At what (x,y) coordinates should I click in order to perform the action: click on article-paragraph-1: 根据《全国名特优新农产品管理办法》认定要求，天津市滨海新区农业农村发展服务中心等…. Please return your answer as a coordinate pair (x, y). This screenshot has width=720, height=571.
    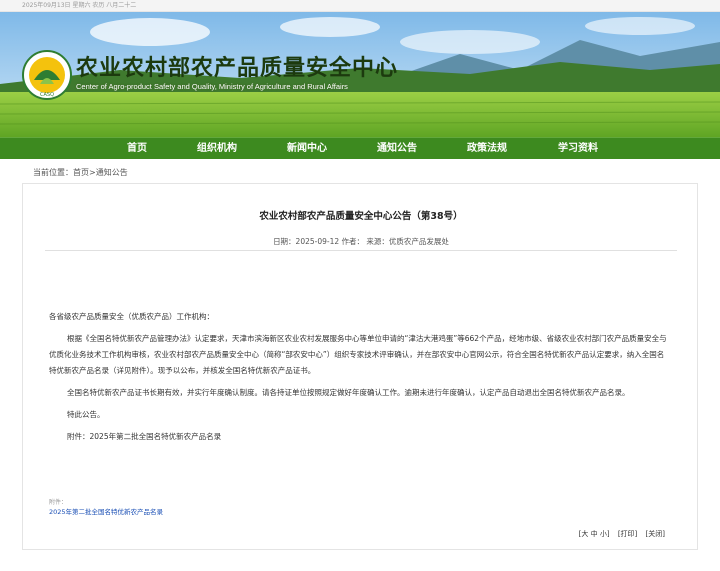
    Looking at the image, I should click on (358, 354).